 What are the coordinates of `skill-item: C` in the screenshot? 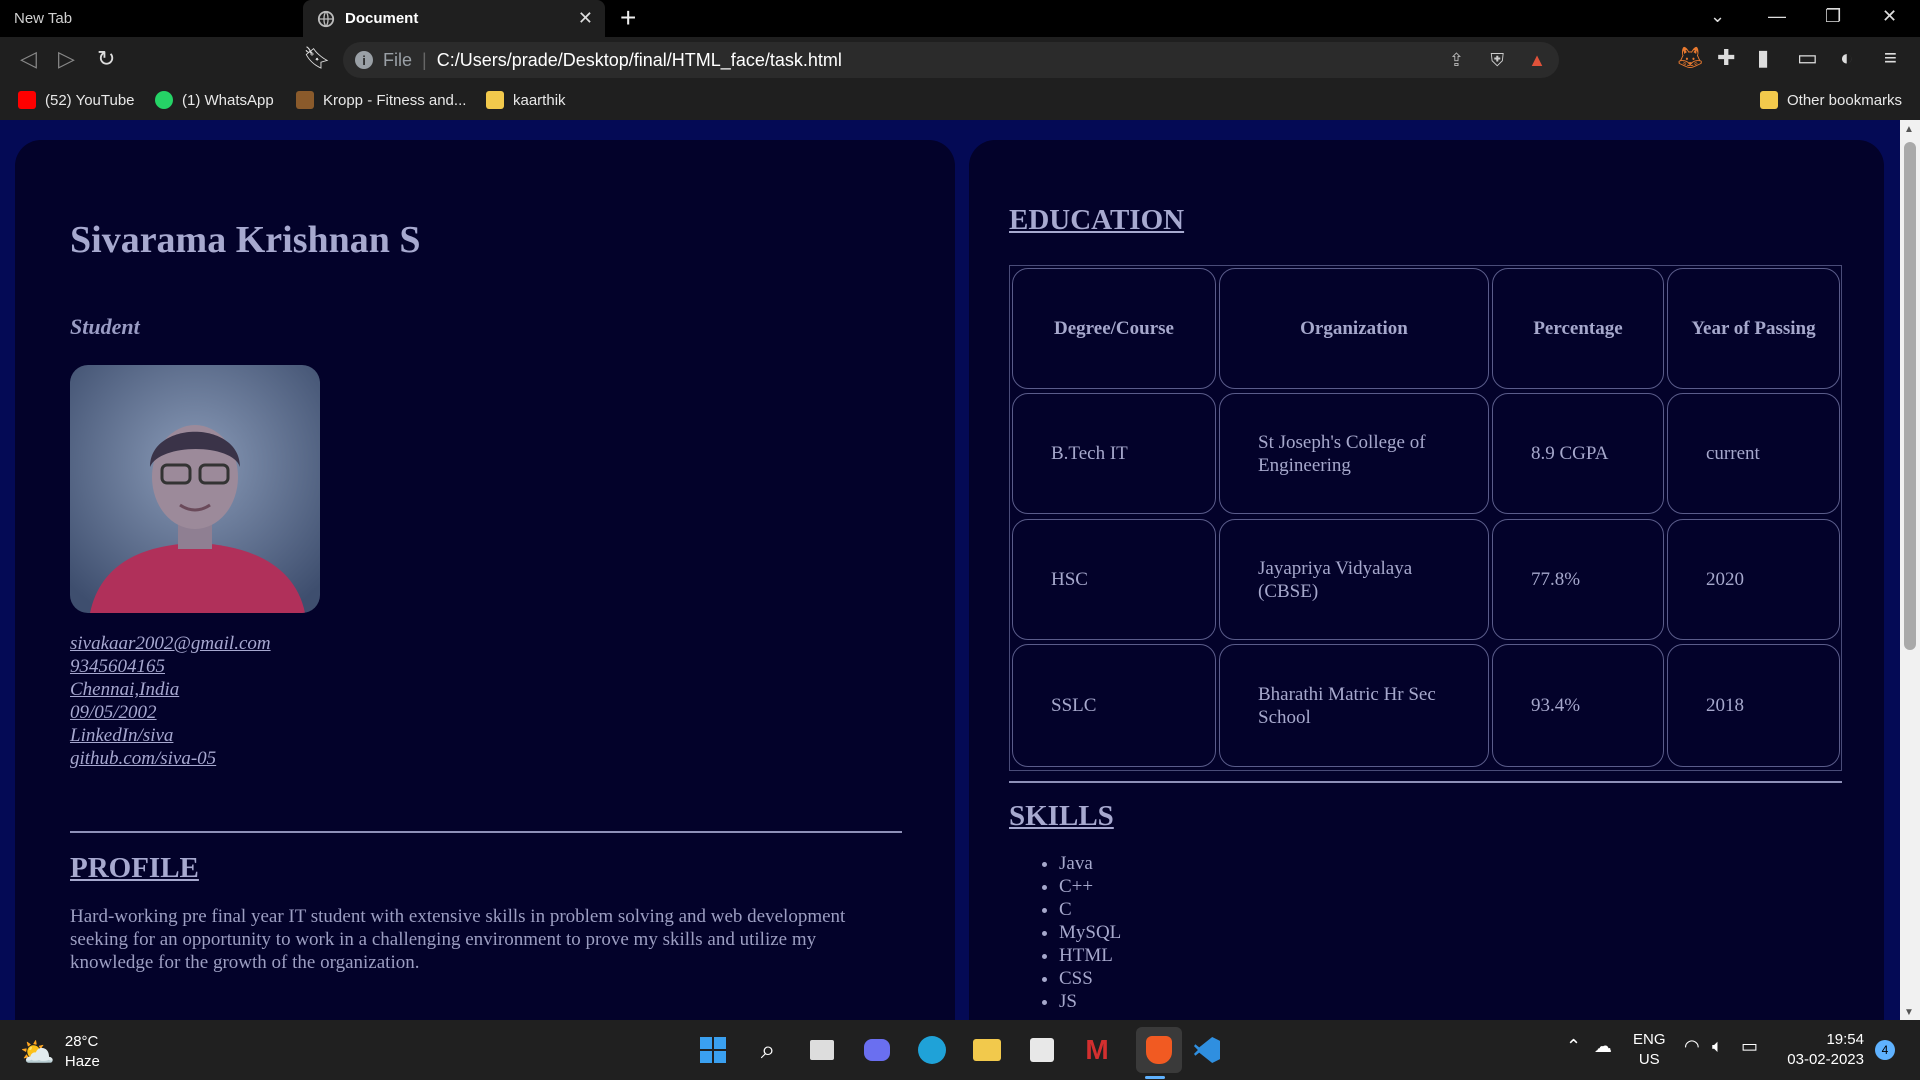 It's located at (1090, 909).